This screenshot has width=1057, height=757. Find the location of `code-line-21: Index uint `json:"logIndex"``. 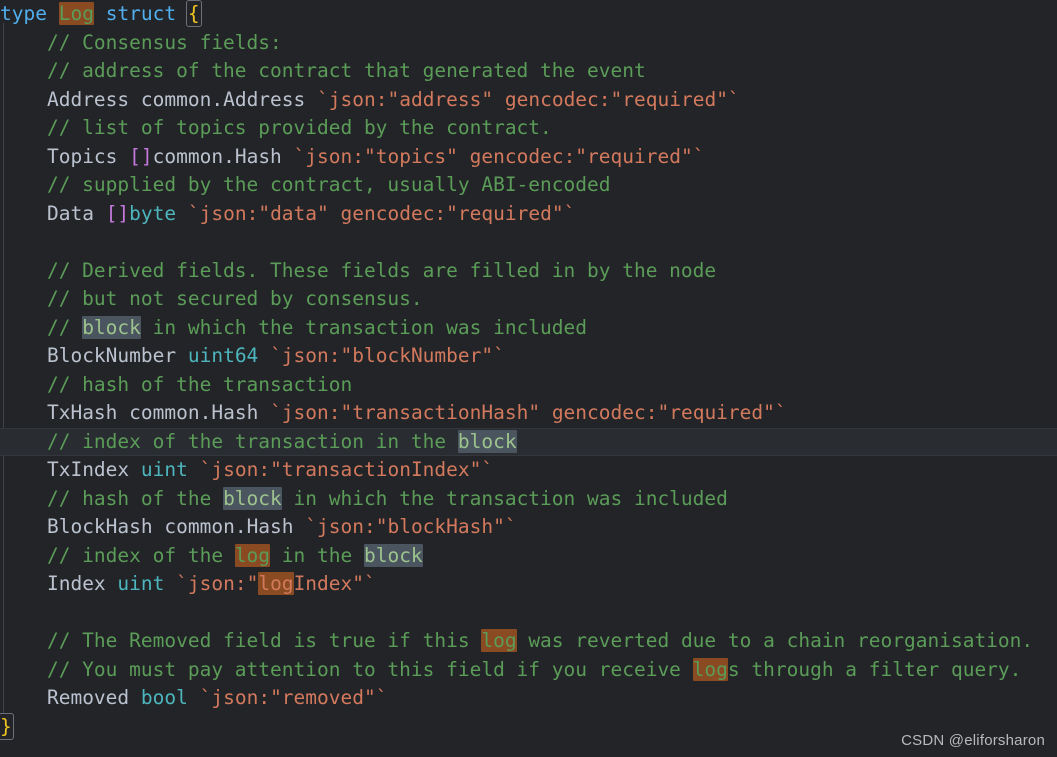

code-line-21: Index uint `json:"logIndex"` is located at coordinates (528, 584).